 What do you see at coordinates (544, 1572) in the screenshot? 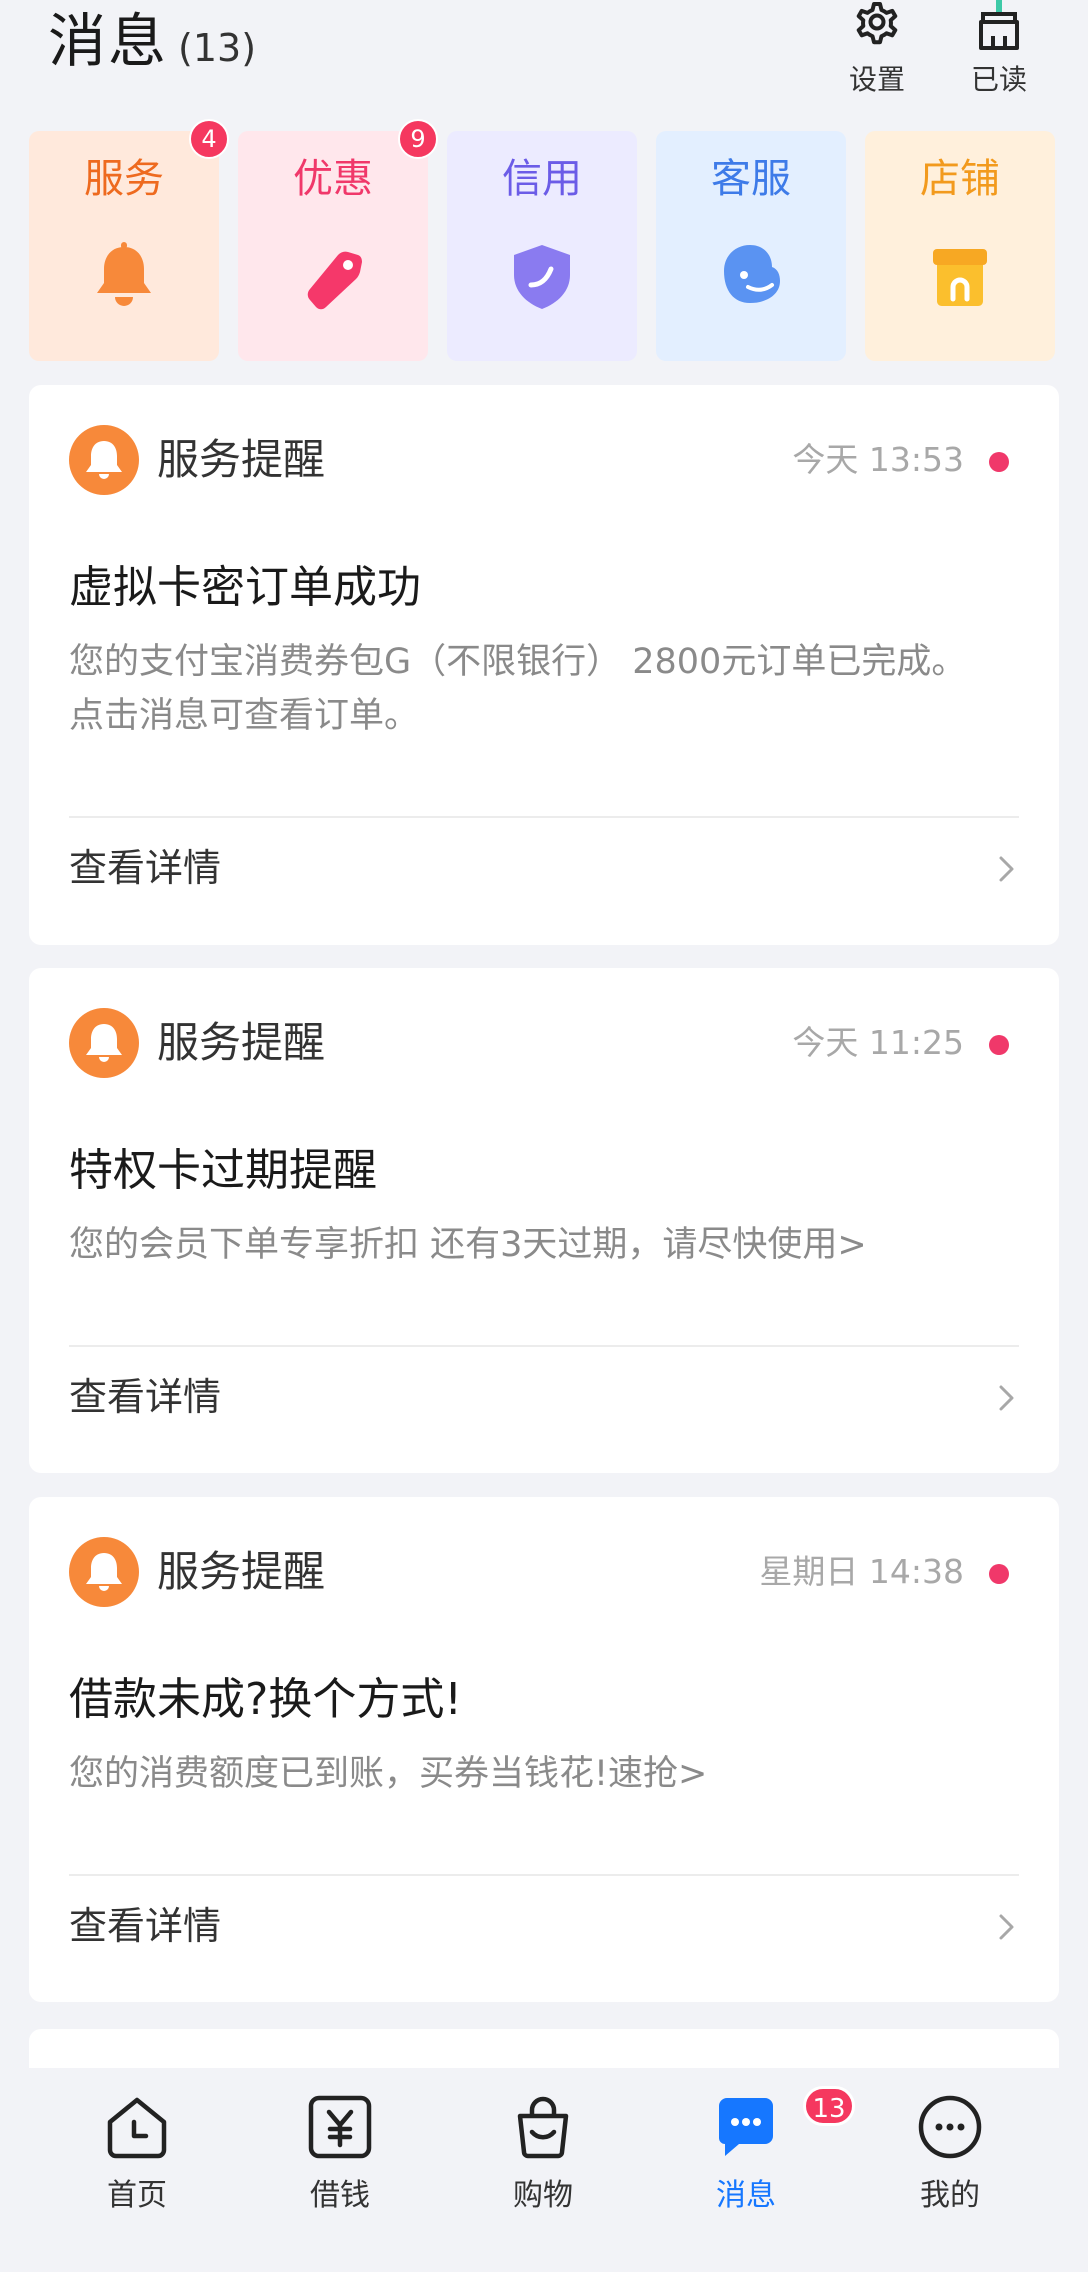
I see `message-card-header: 服务提醒 星期日 14:38` at bounding box center [544, 1572].